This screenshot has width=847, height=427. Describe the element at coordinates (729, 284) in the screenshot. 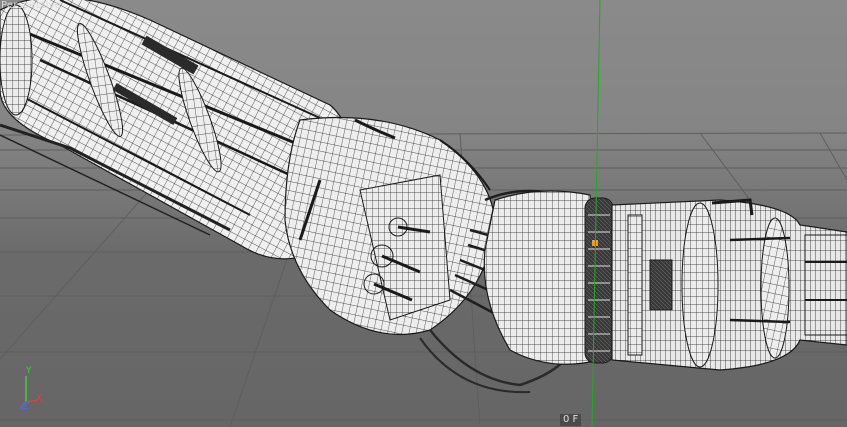

I see `forearm-segment` at that location.